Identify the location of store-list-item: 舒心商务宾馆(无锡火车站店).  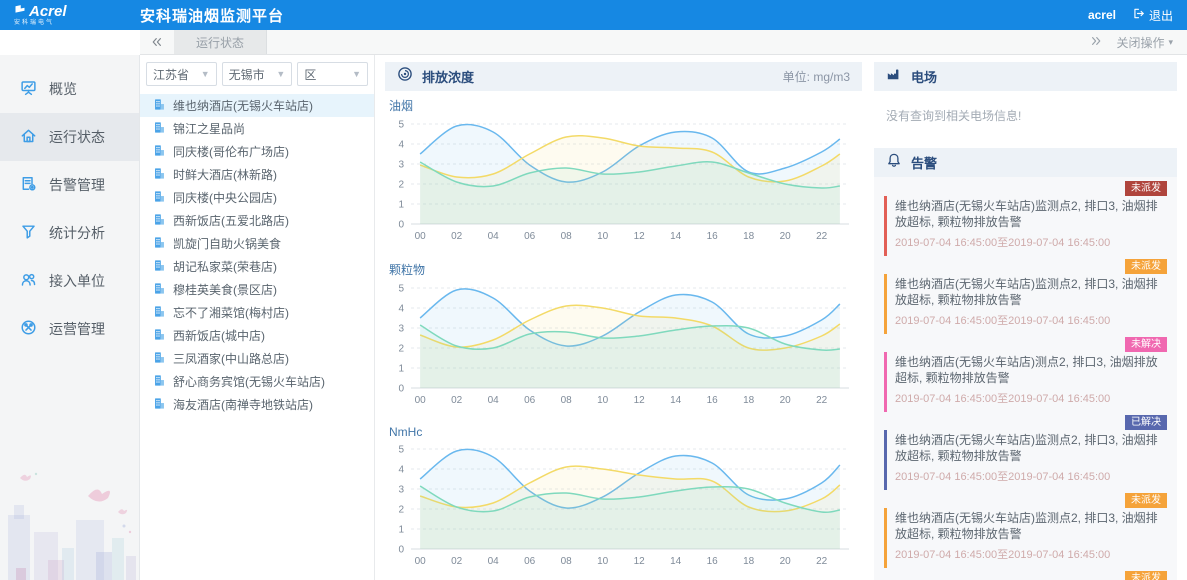
(257, 381).